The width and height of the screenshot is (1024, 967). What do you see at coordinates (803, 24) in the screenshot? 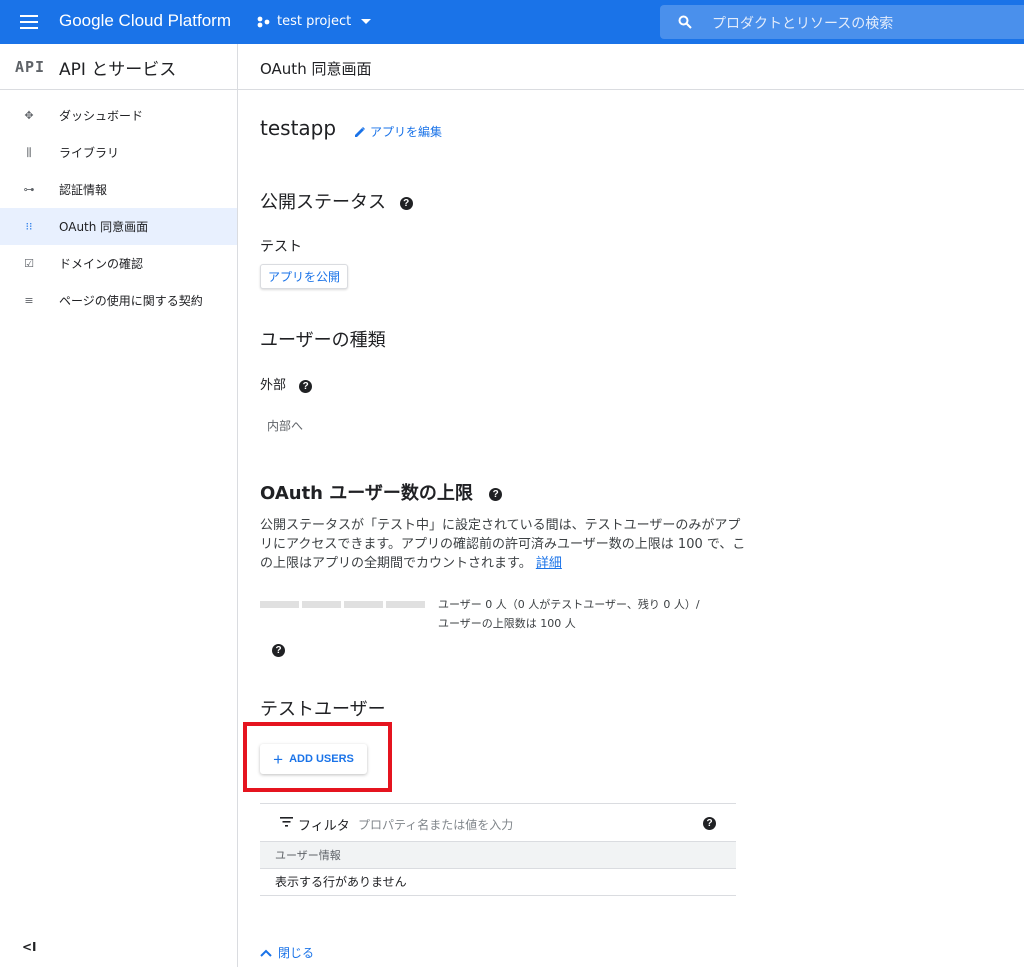
I see `search-placeholder: プロダクトとリソースの検索` at bounding box center [803, 24].